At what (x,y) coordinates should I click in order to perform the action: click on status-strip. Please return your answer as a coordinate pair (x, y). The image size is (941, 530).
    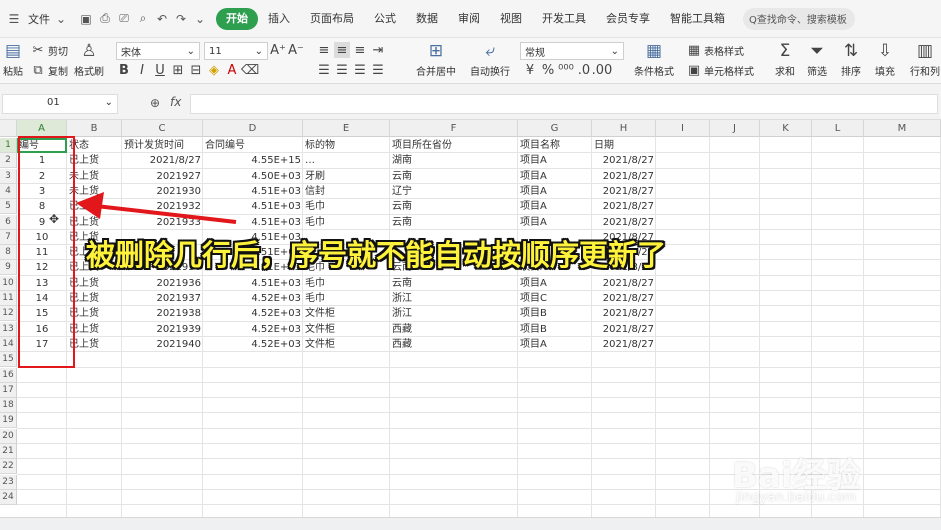
    Looking at the image, I should click on (470, 523).